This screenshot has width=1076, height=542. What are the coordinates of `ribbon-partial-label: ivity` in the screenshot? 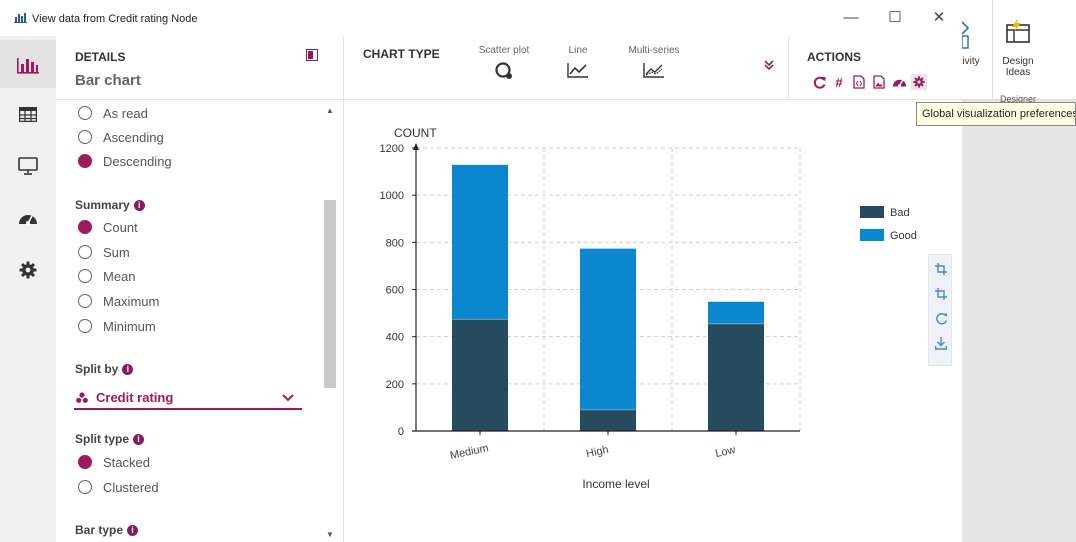 It's located at (971, 61).